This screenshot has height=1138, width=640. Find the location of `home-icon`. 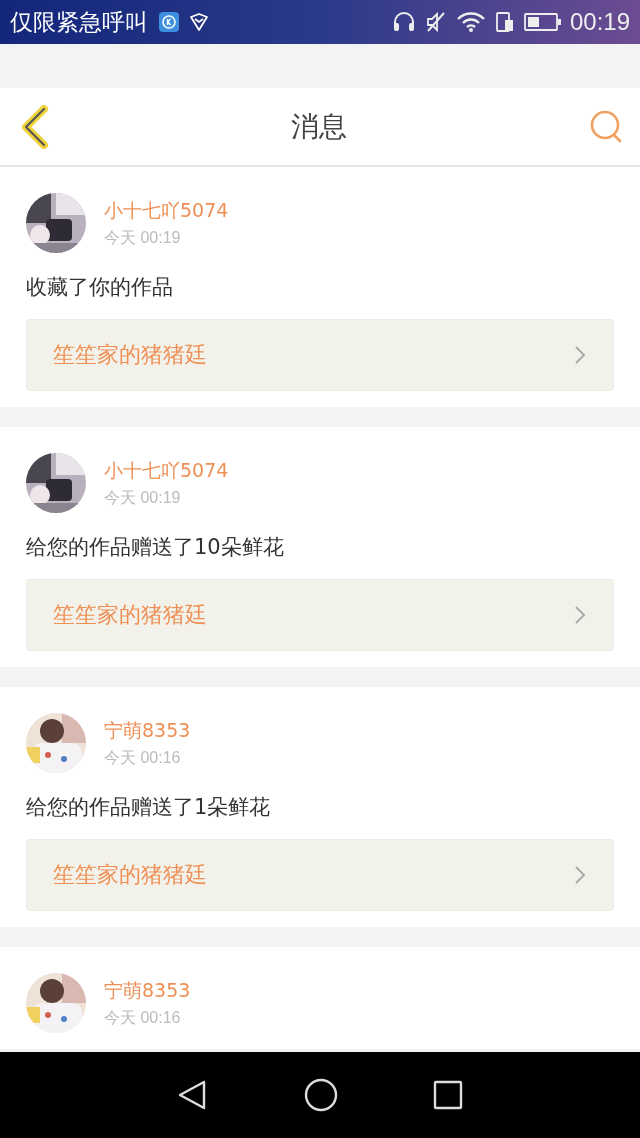

home-icon is located at coordinates (321, 1095).